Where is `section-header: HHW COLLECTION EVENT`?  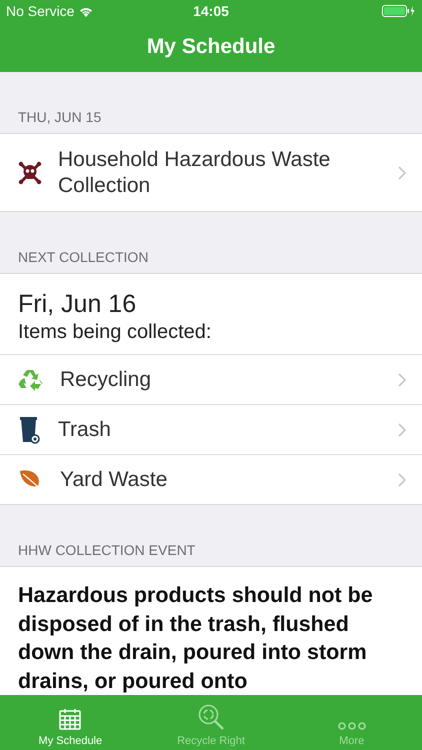
section-header: HHW COLLECTION EVENT is located at coordinates (107, 550).